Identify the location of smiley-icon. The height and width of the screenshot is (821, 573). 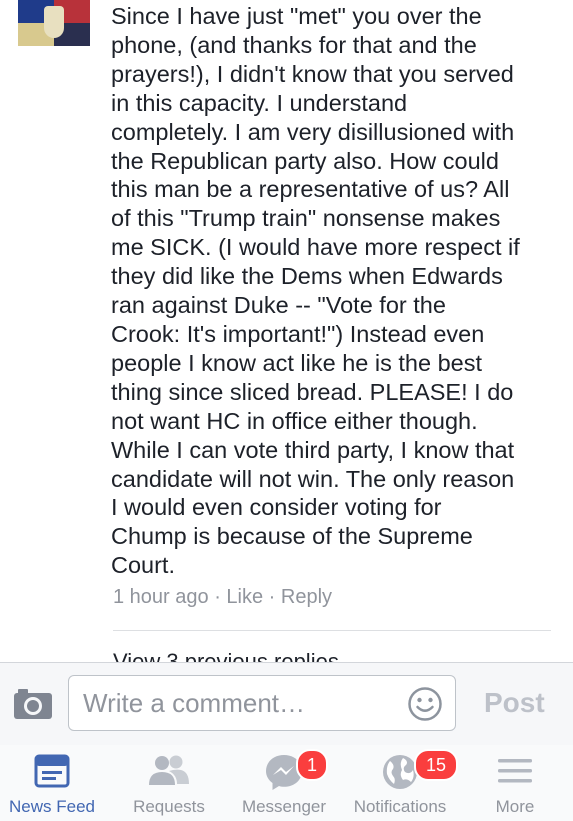
(425, 704).